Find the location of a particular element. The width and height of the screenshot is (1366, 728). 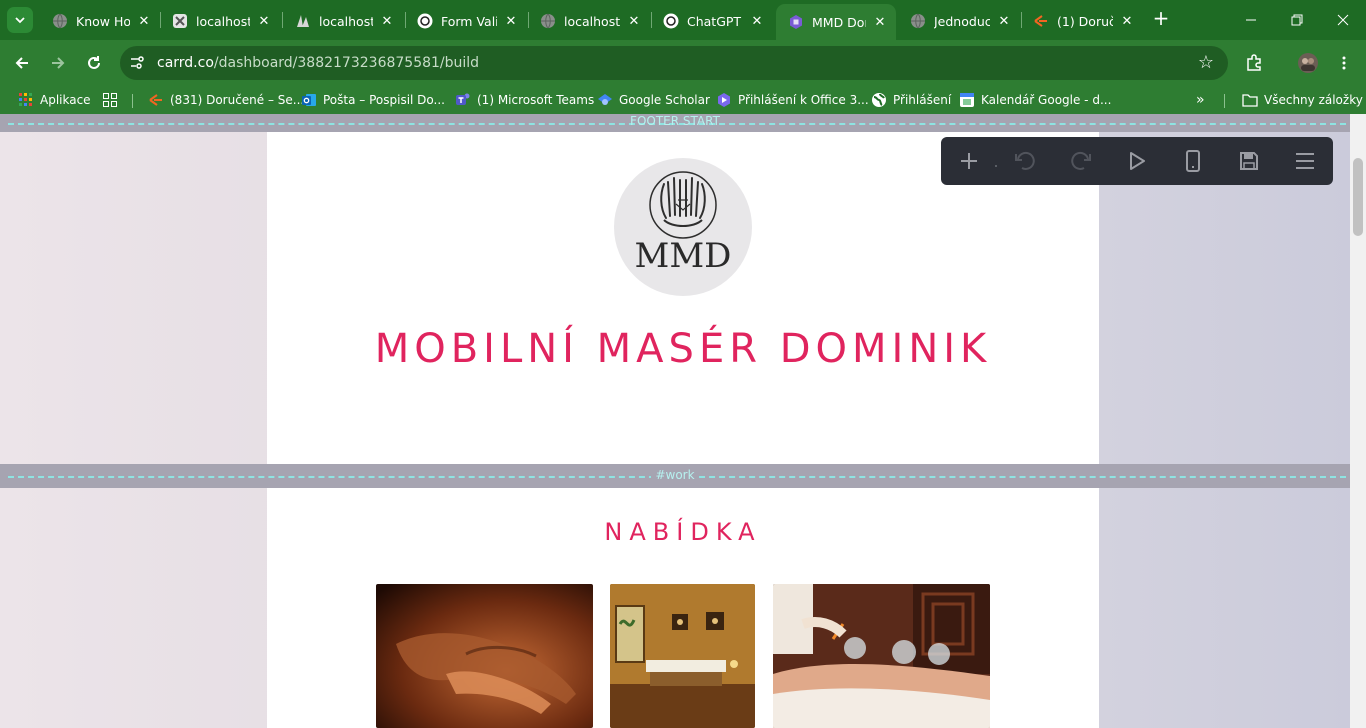

redo-button is located at coordinates (1081, 161).